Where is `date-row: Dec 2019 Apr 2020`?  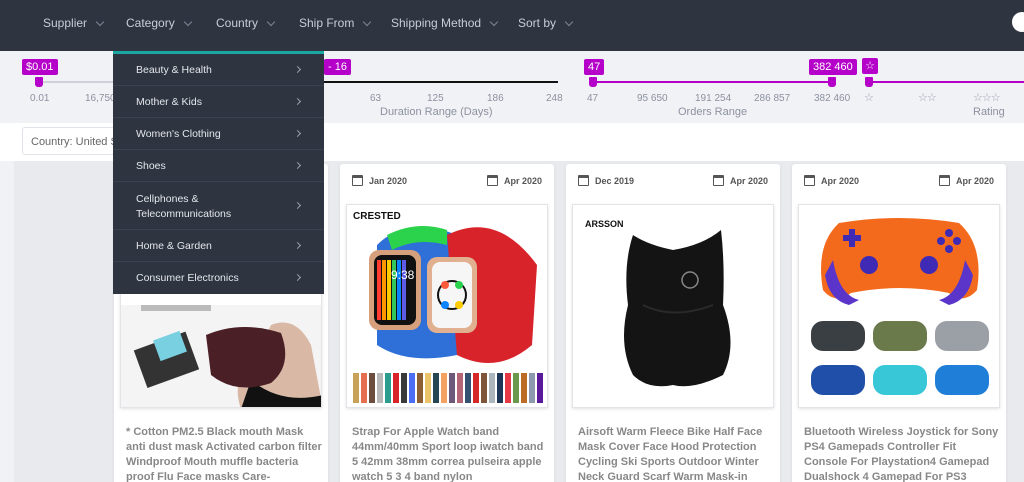 date-row: Dec 2019 Apr 2020 is located at coordinates (673, 182).